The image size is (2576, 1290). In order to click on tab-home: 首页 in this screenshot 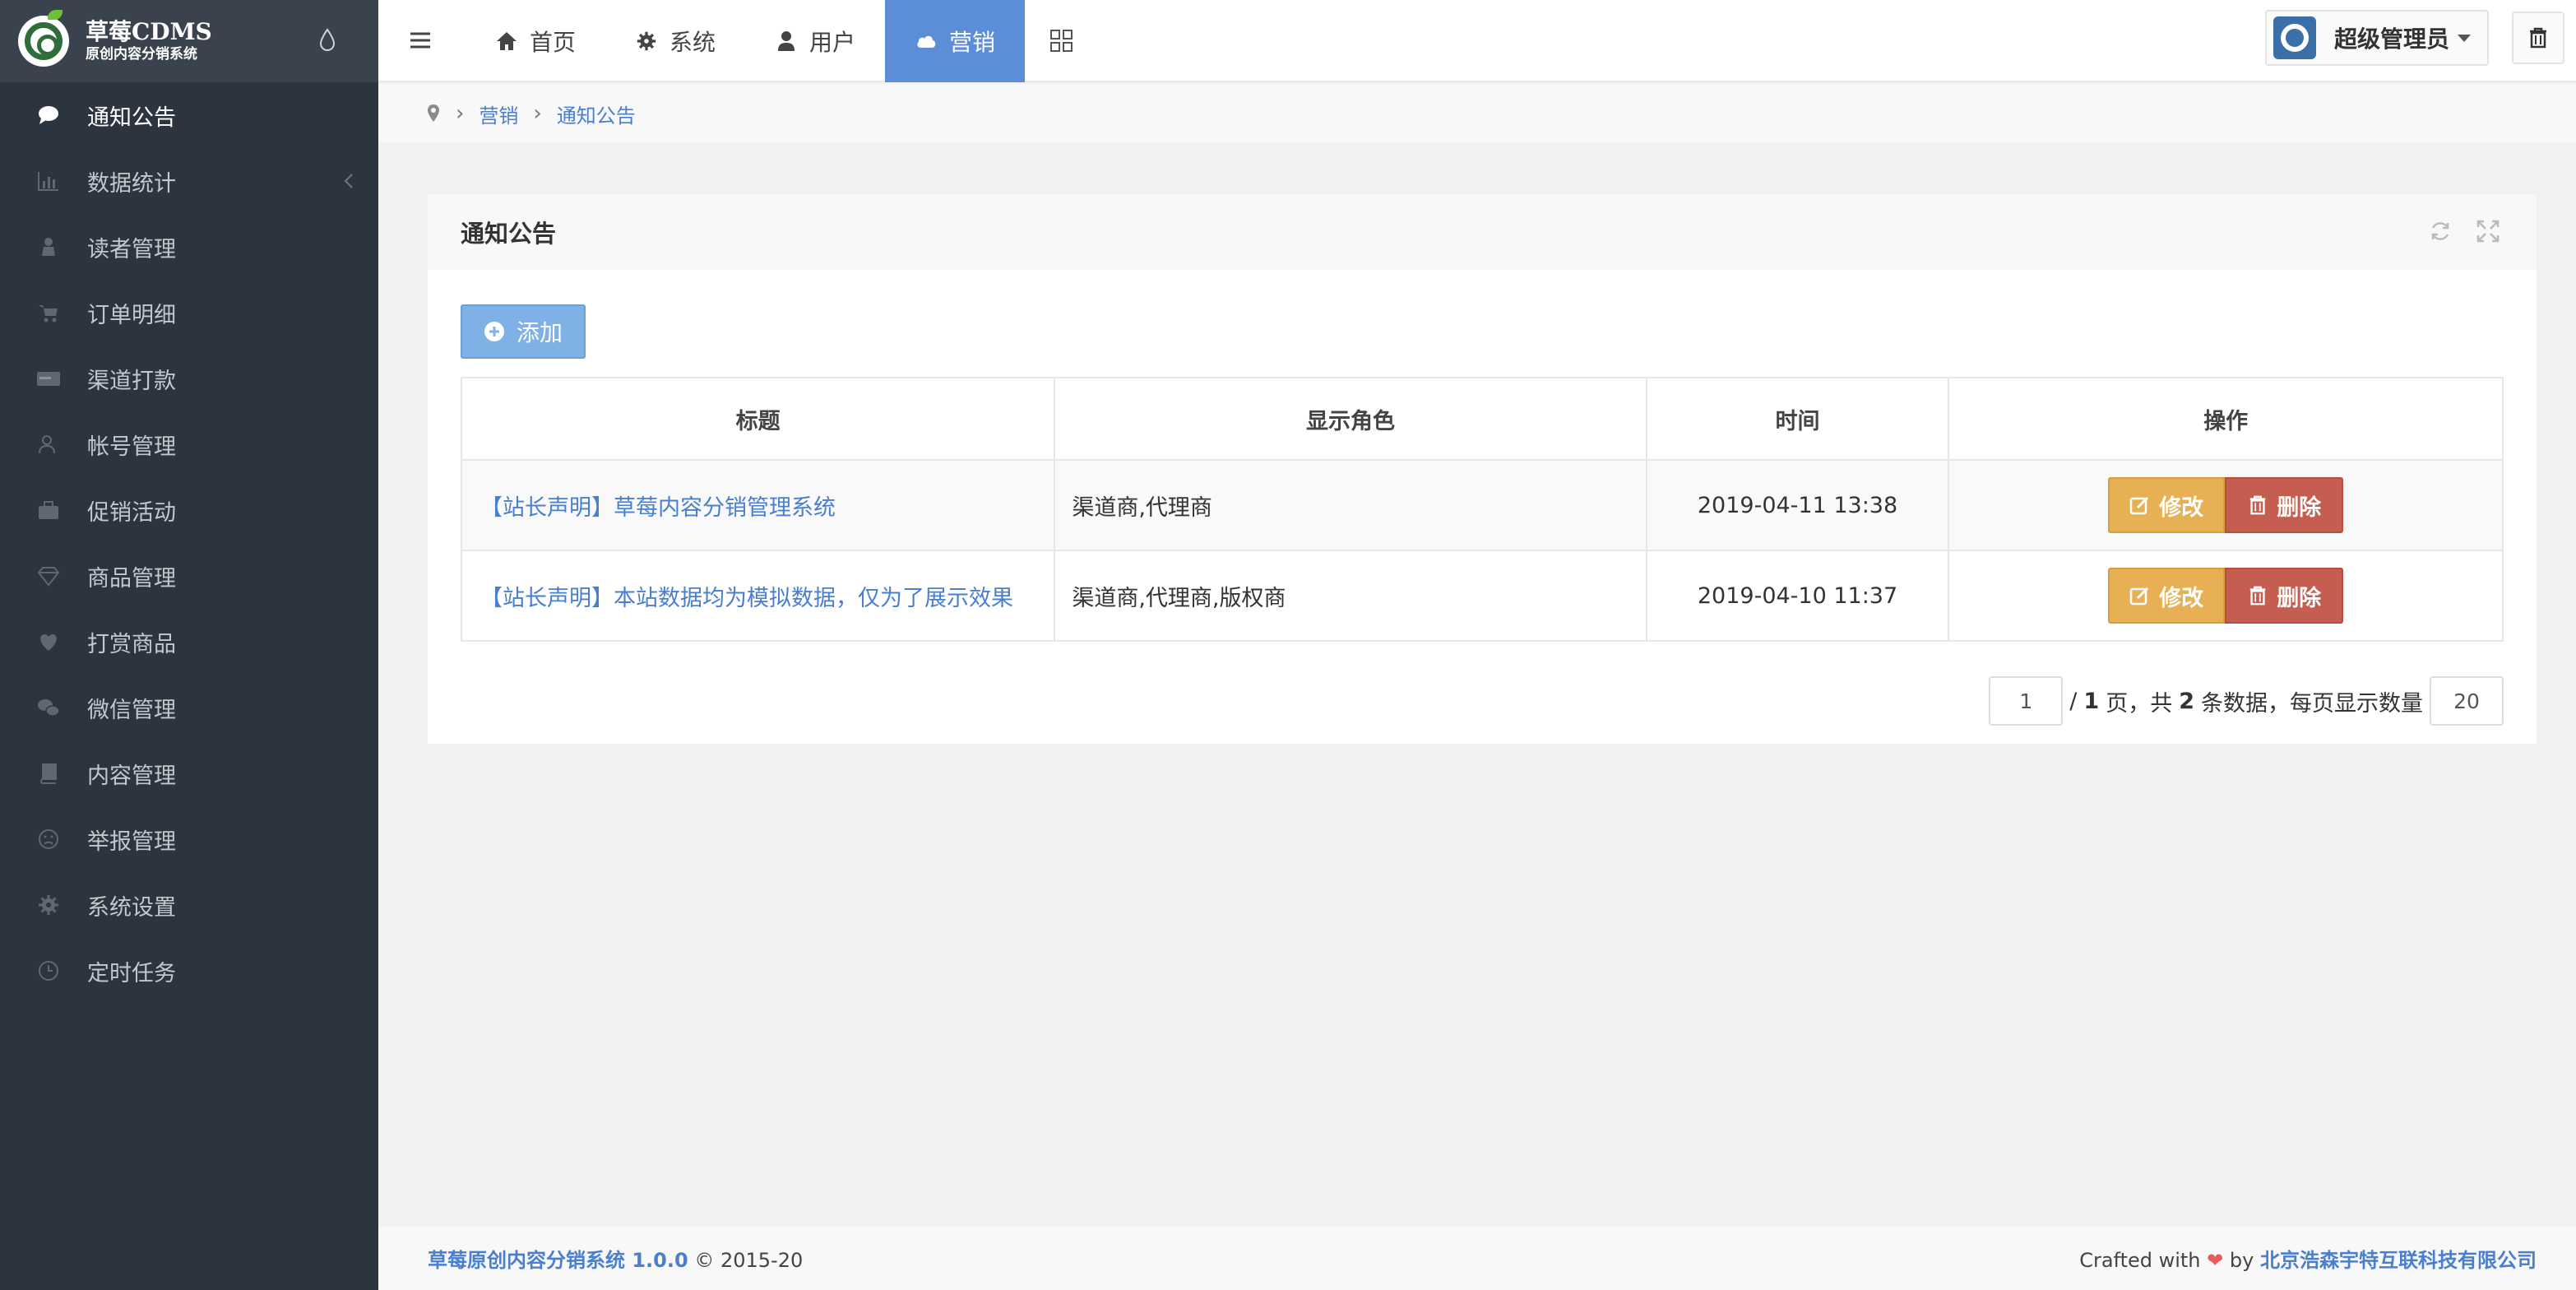, I will do `click(536, 41)`.